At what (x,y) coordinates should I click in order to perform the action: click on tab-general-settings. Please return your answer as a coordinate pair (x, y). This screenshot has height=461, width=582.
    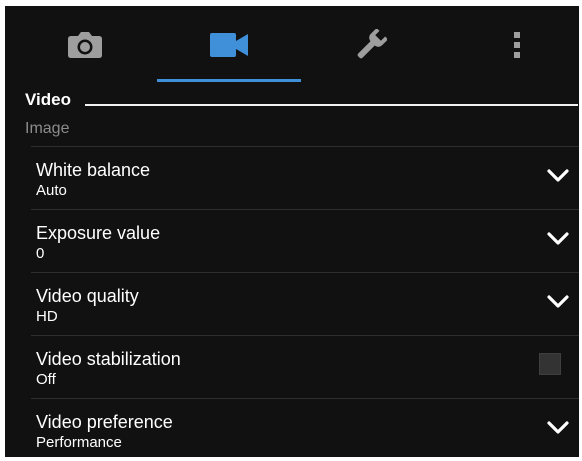
    Looking at the image, I should click on (371, 45).